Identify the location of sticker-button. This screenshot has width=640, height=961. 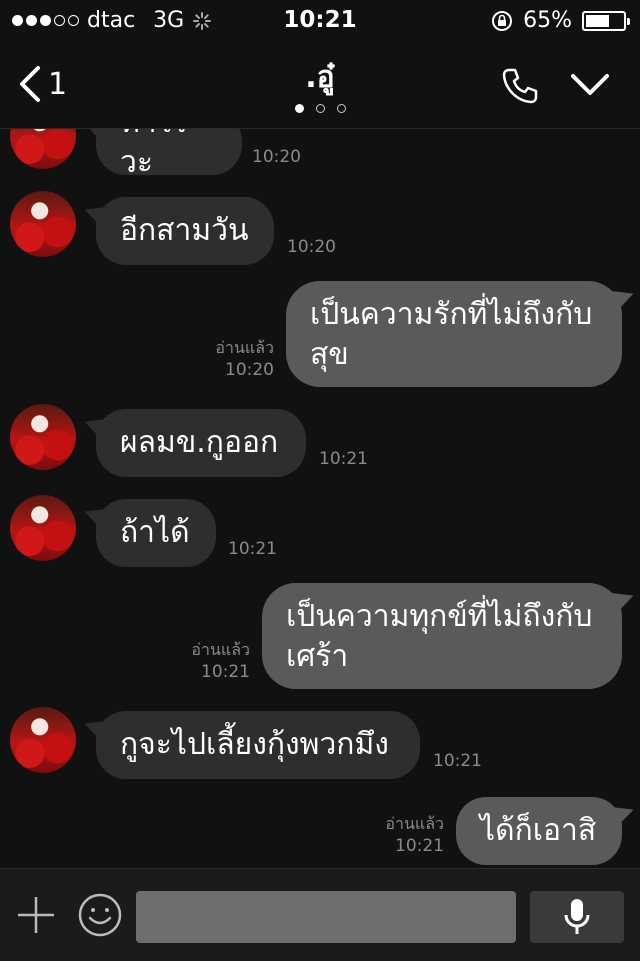
(100, 917).